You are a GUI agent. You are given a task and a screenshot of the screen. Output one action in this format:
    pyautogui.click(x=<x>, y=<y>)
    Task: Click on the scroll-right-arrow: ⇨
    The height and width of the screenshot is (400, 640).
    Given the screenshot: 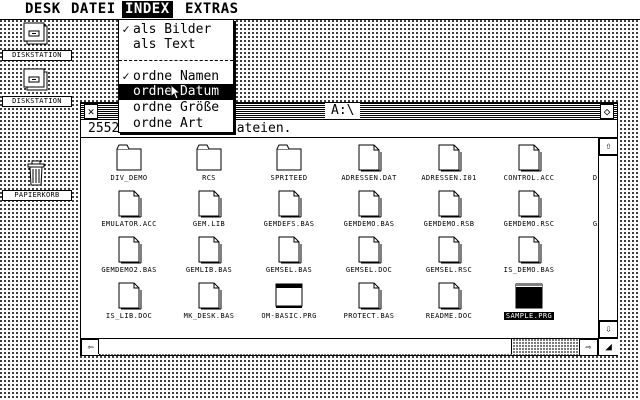 What is the action you would take?
    pyautogui.click(x=588, y=347)
    